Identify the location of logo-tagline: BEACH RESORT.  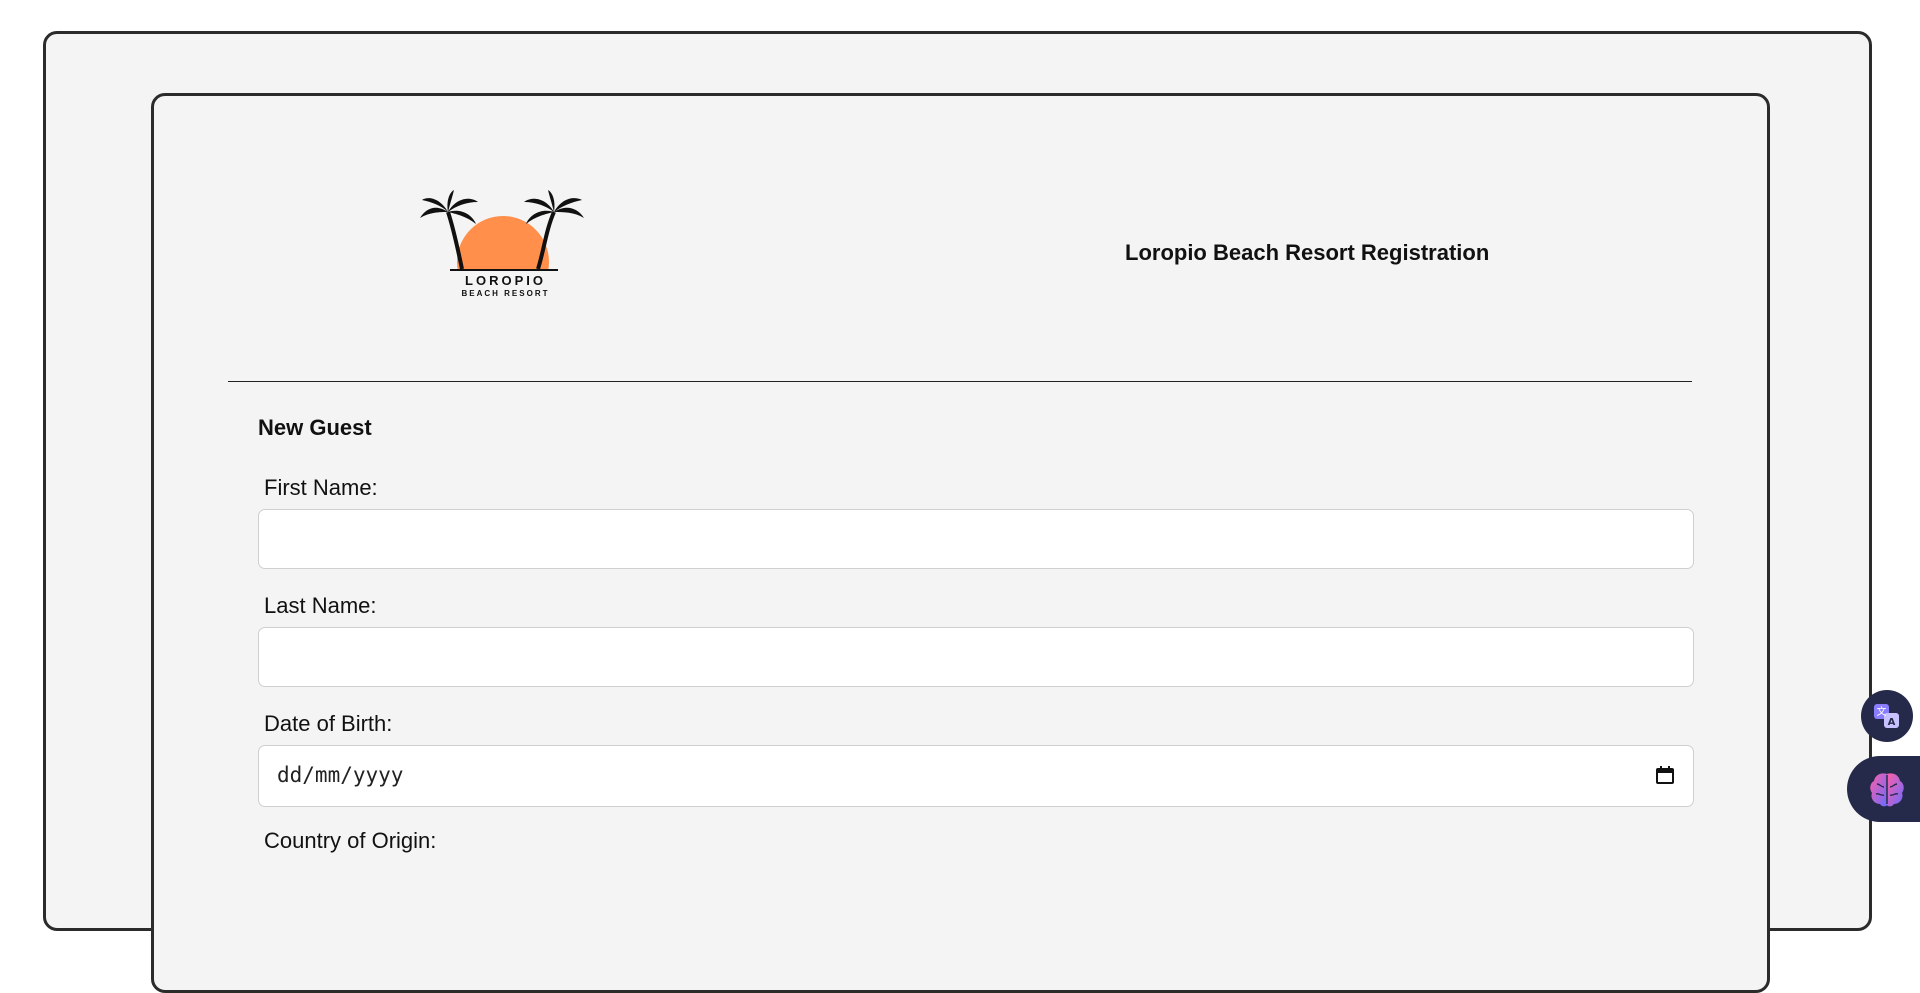
(505, 293).